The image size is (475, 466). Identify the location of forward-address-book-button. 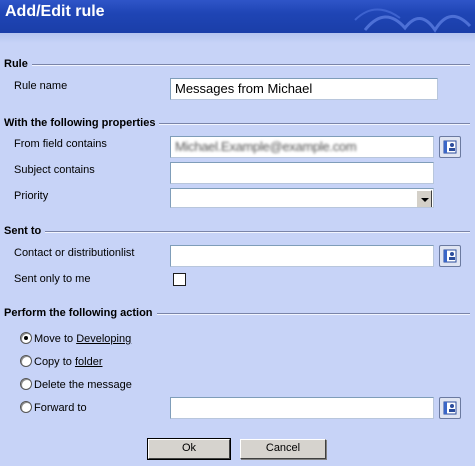
(450, 408).